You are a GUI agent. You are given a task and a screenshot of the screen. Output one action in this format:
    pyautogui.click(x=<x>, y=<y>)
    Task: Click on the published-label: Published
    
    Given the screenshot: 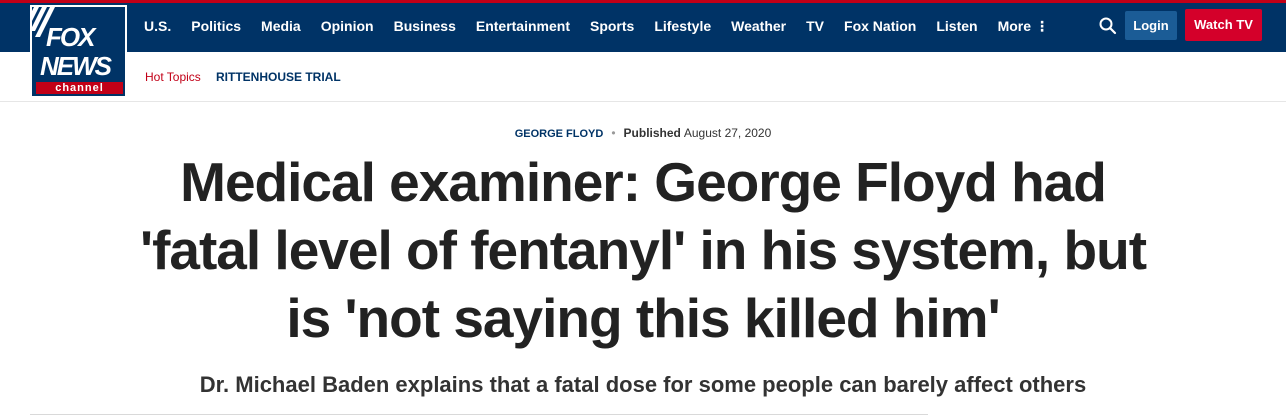 What is the action you would take?
    pyautogui.click(x=652, y=133)
    